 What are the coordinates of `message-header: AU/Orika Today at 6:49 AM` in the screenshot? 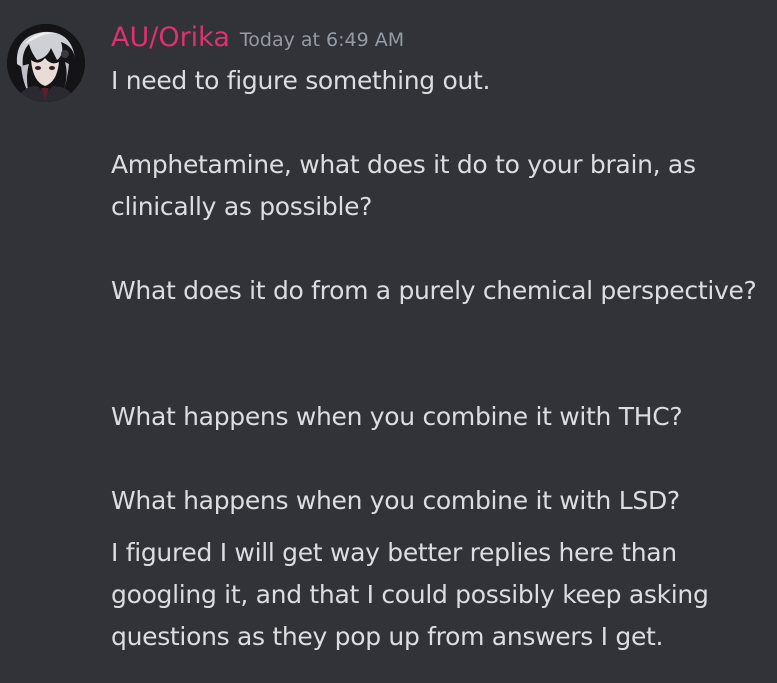 It's located at (257, 40).